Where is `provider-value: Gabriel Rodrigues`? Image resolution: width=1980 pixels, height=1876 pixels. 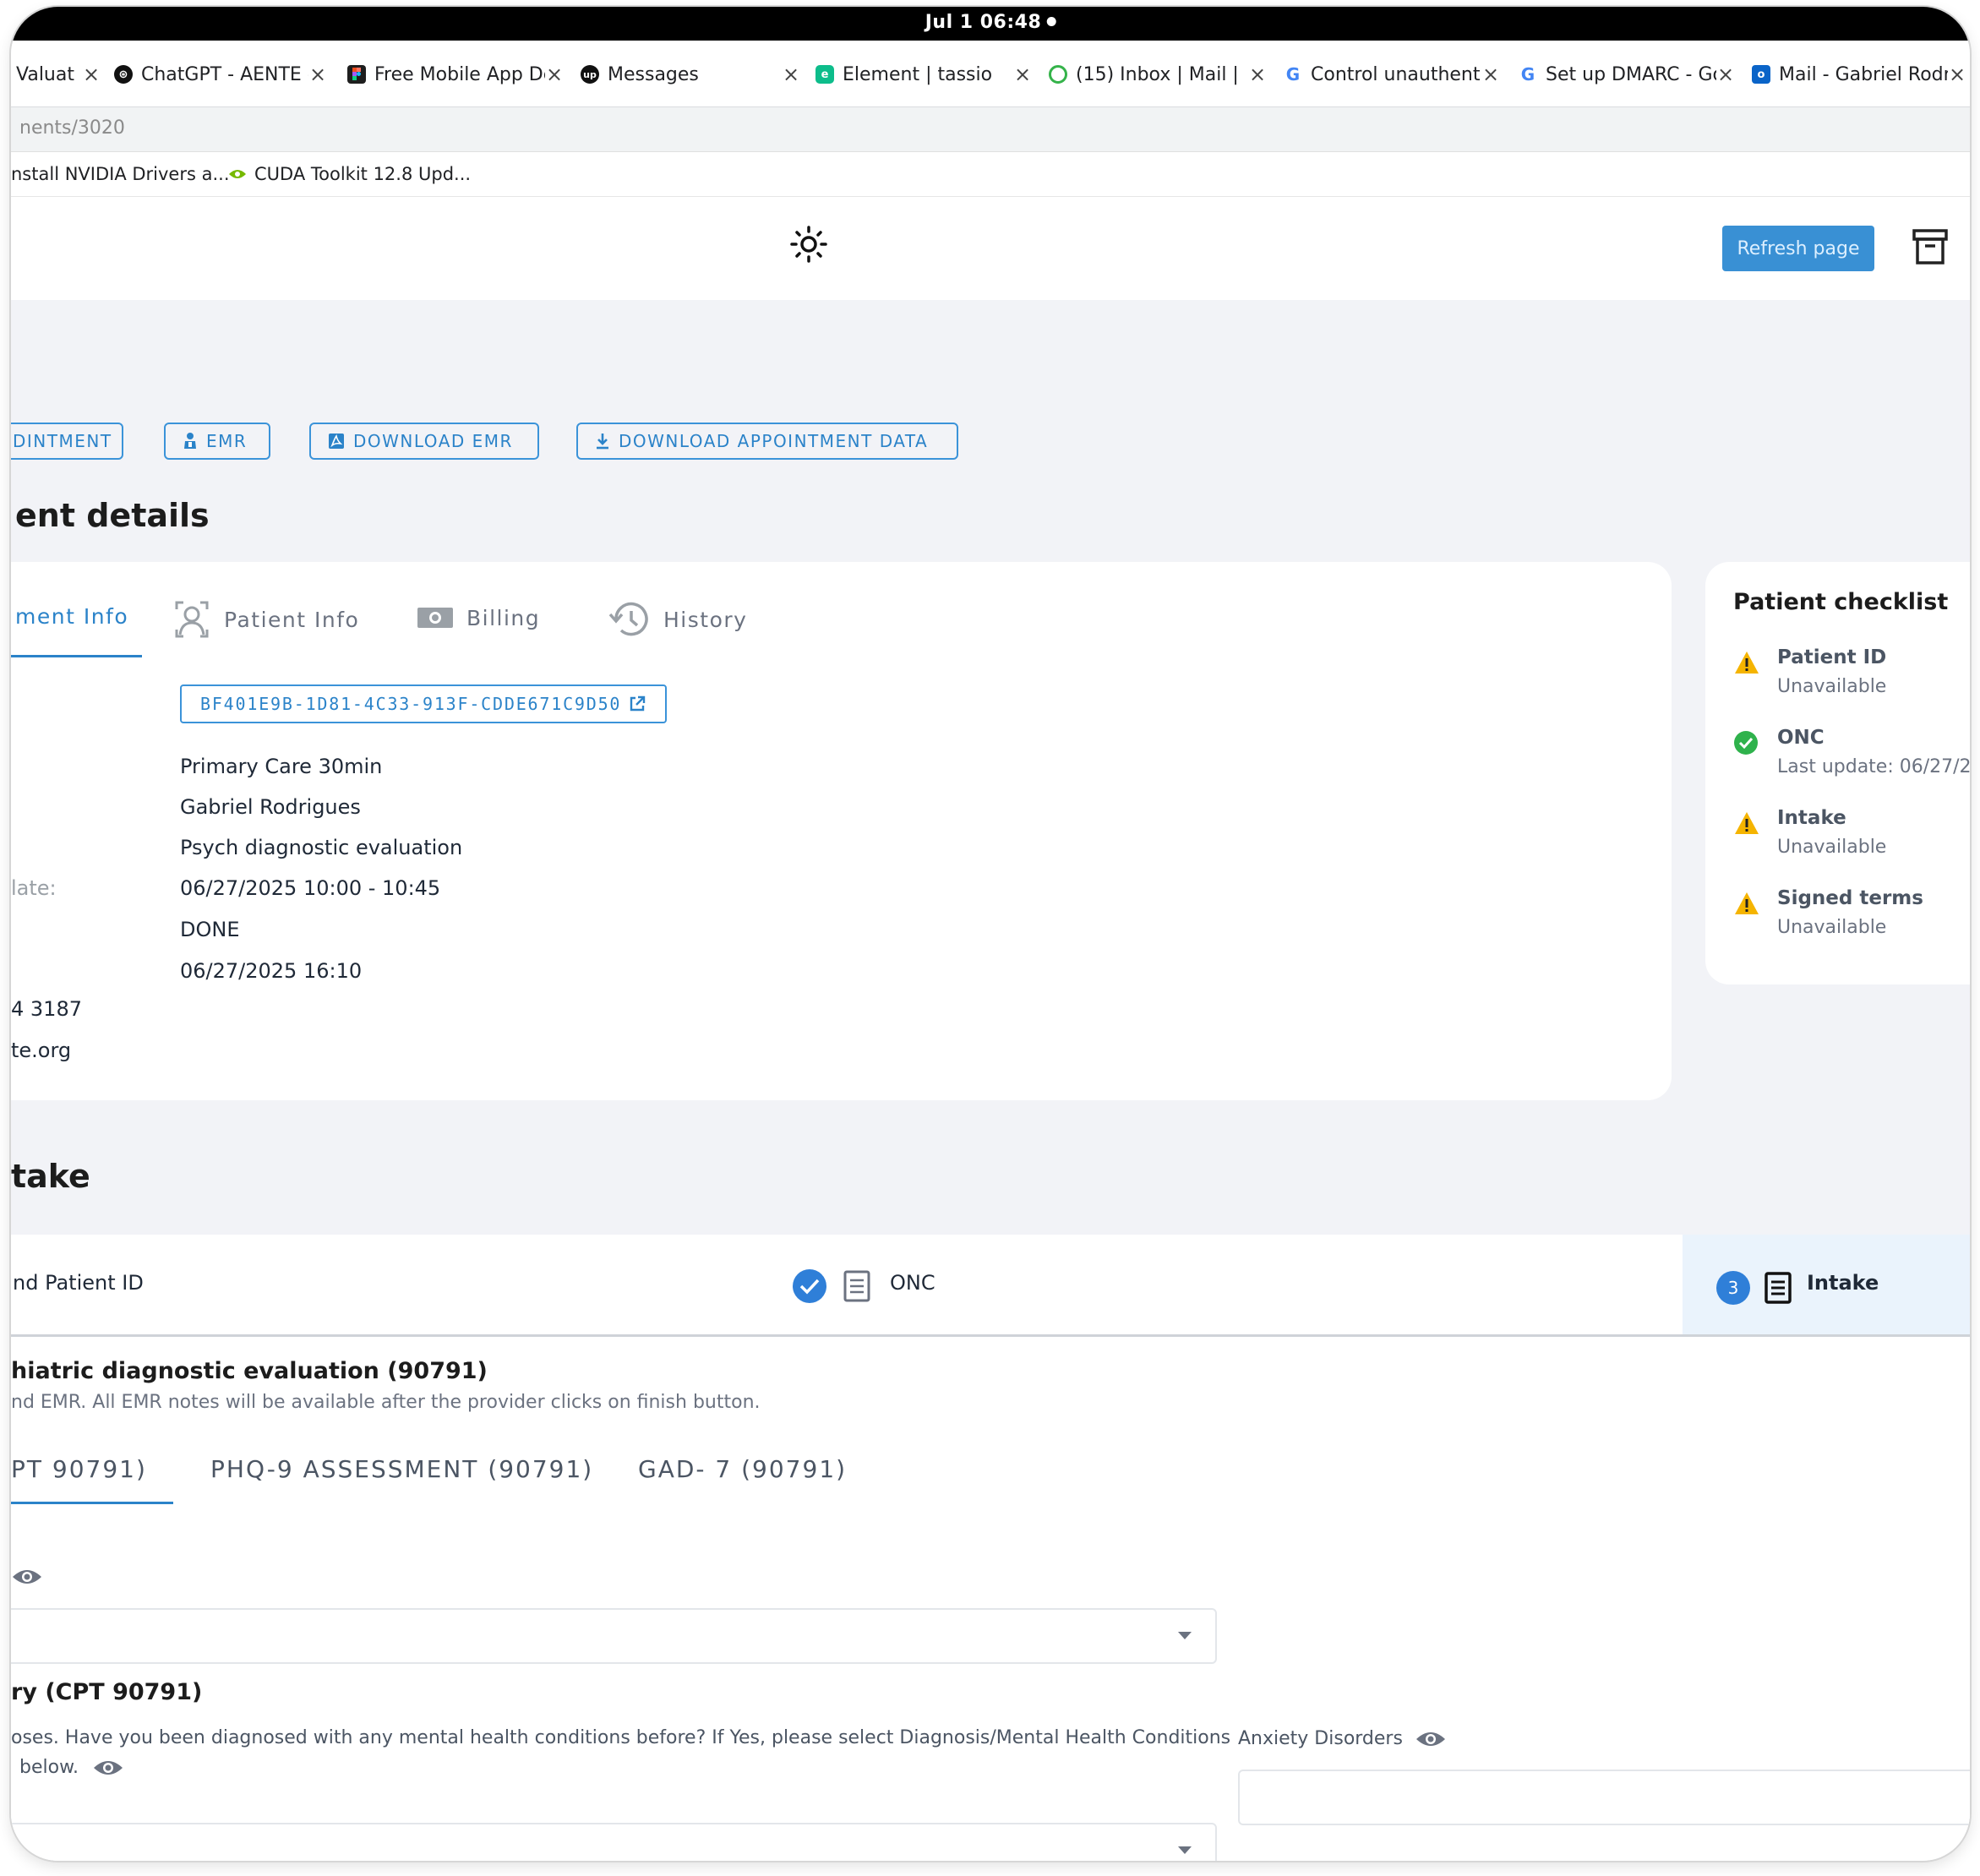
provider-value: Gabriel Rodrigues is located at coordinates (270, 807).